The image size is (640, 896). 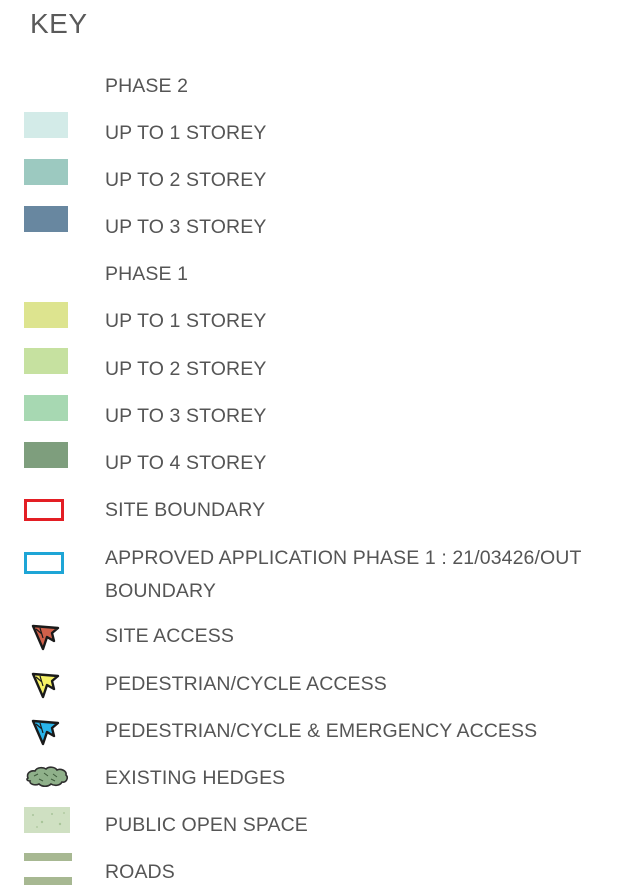 What do you see at coordinates (320, 228) in the screenshot?
I see `legend-item-phase2-3-storey: UP TO 3 STOREY` at bounding box center [320, 228].